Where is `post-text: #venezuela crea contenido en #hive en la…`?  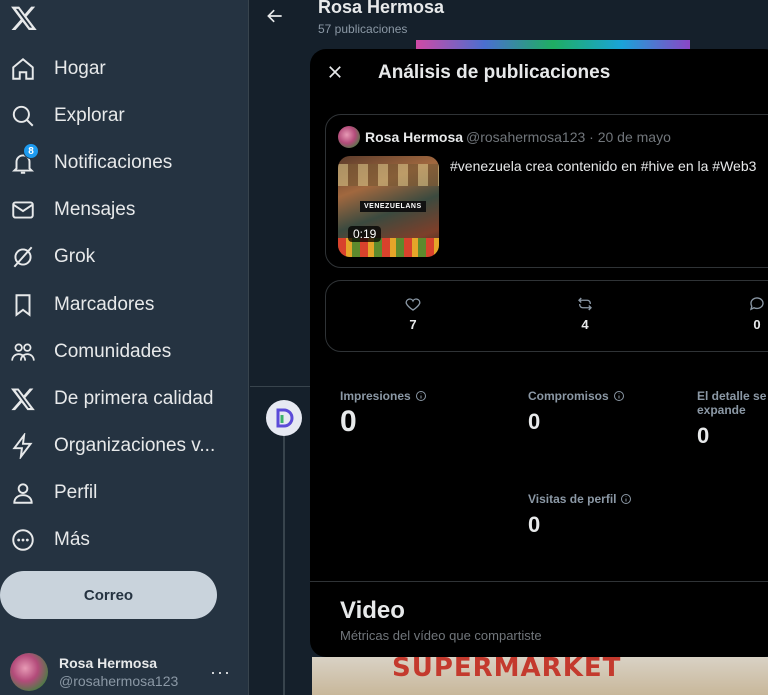
post-text: #venezuela crea contenido en #hive en la… is located at coordinates (603, 166).